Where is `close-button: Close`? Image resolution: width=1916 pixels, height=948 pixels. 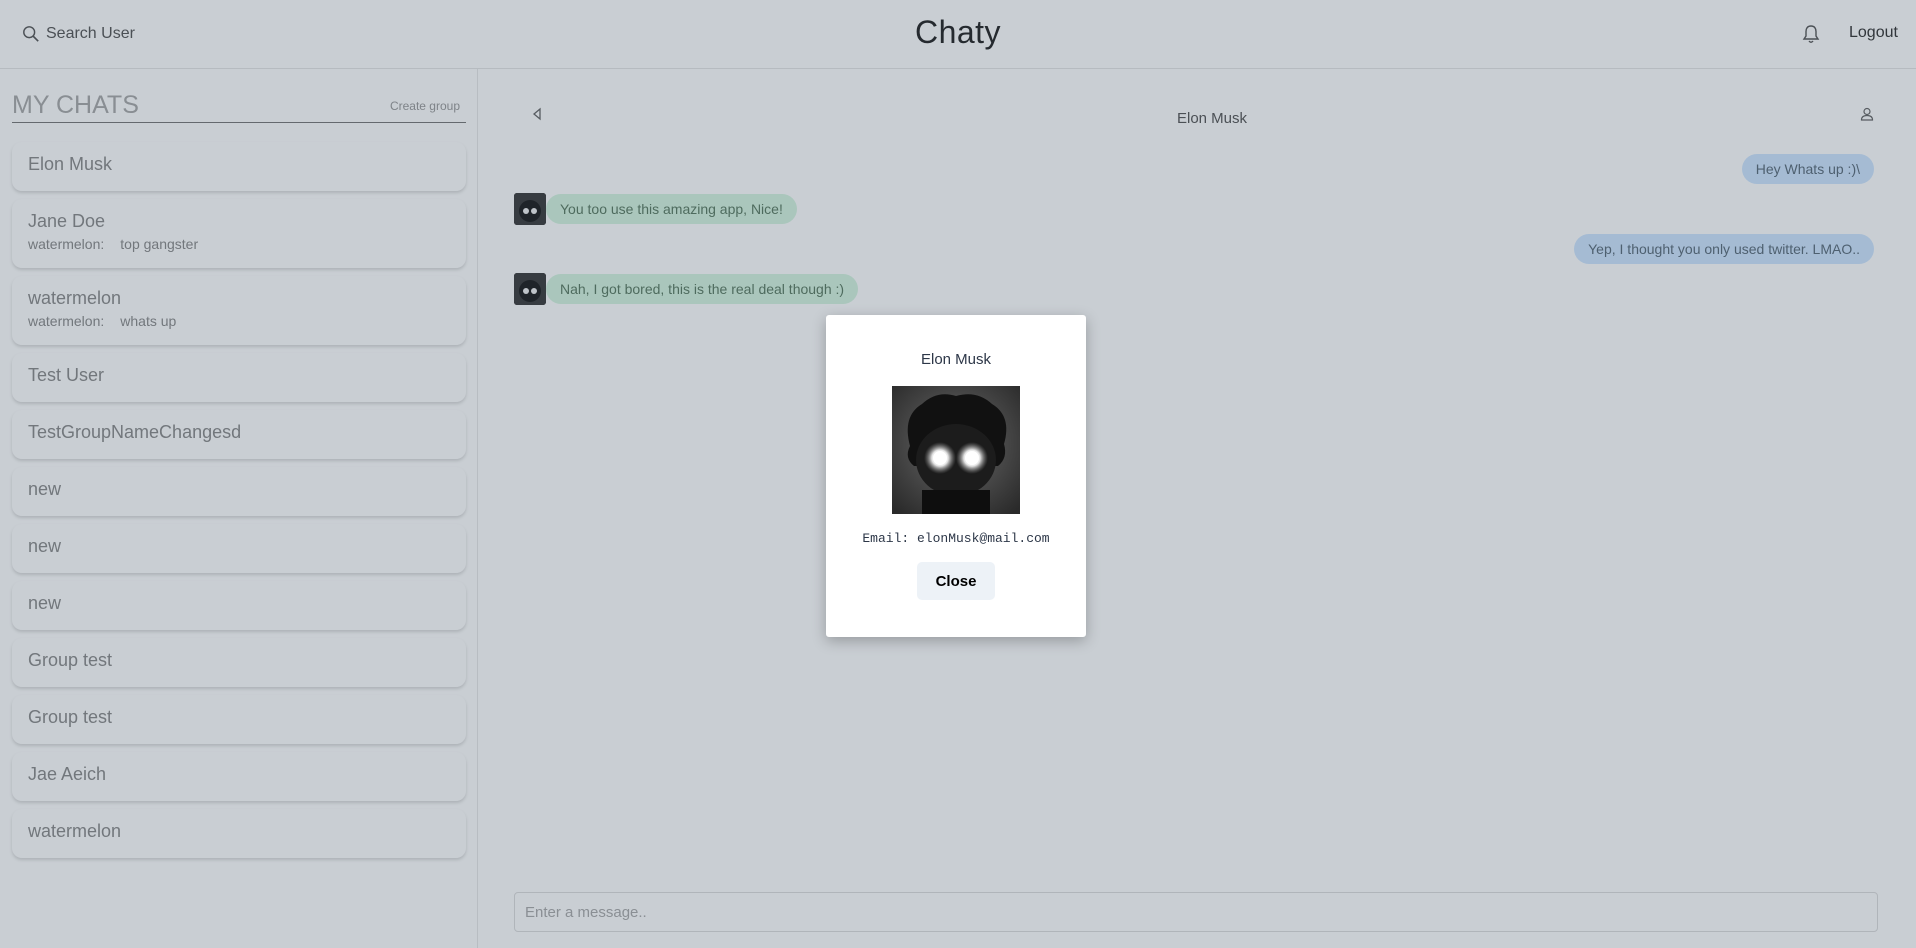 close-button: Close is located at coordinates (956, 581).